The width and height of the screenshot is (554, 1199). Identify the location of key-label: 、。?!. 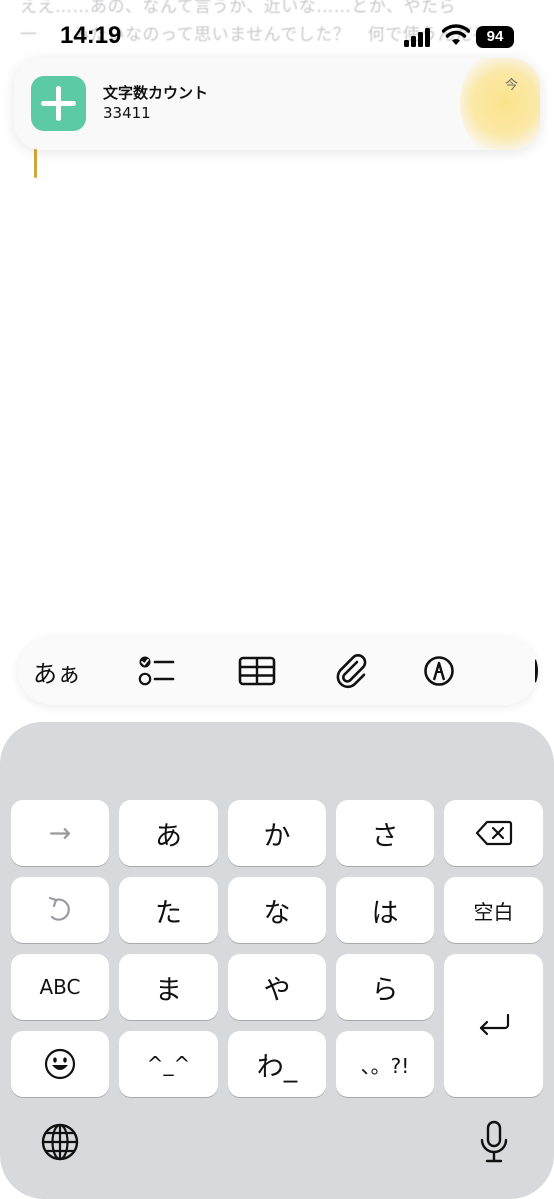
(385, 1065).